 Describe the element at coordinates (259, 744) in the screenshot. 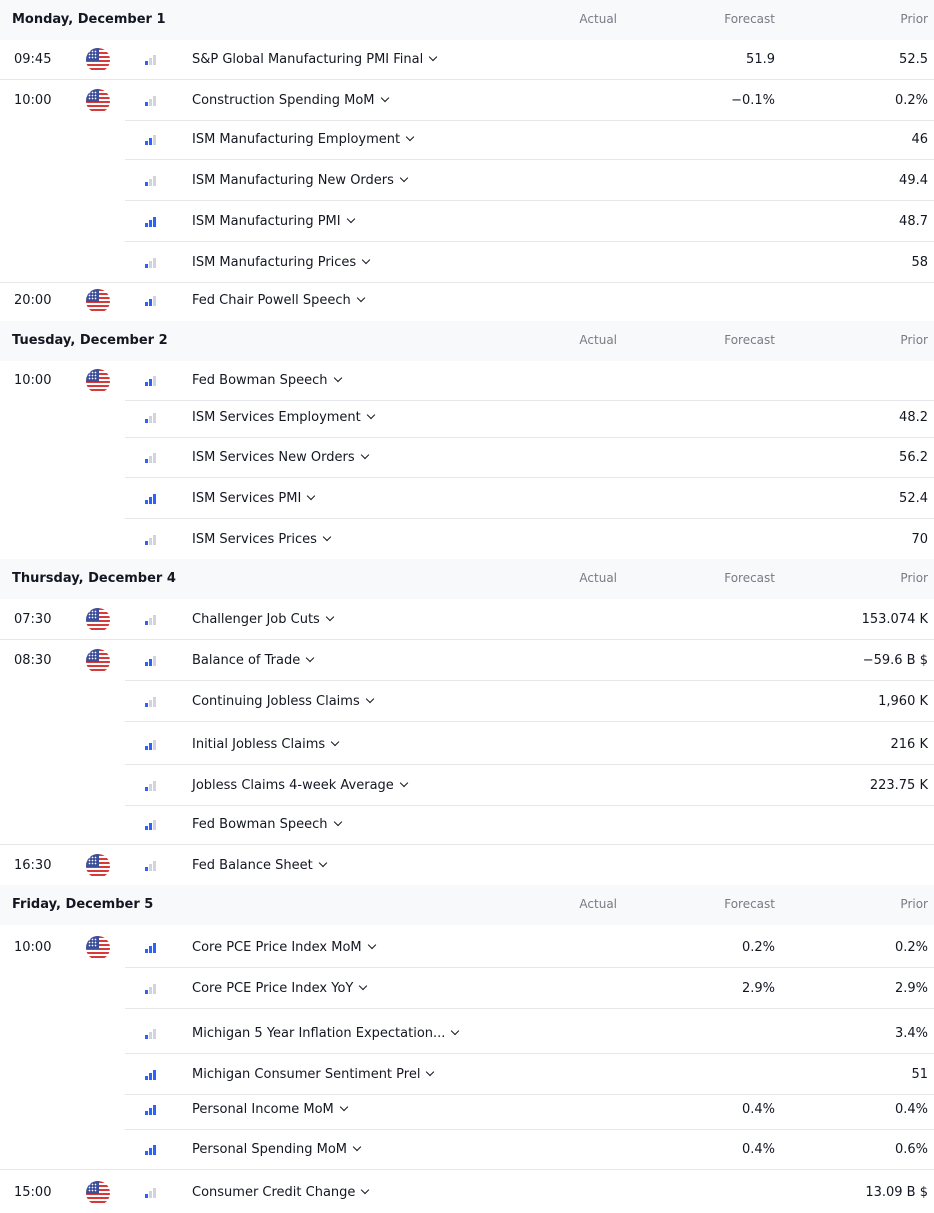

I see `event-name-label: Initial Jobless Claims` at that location.